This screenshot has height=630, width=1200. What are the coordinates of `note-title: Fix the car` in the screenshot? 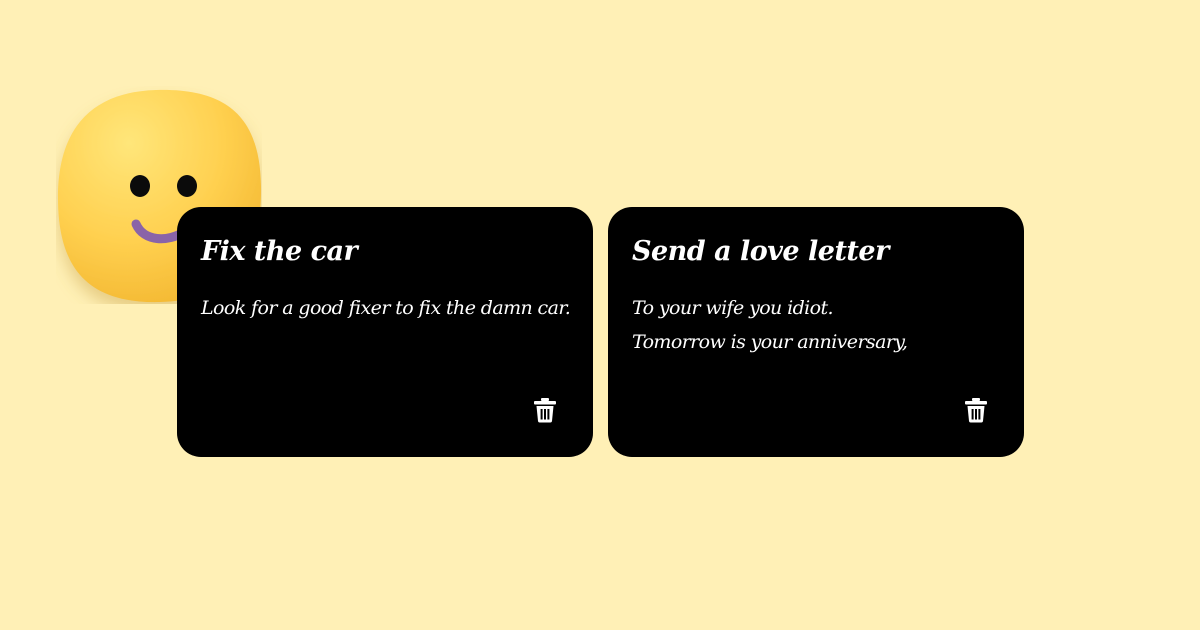 It's located at (279, 251).